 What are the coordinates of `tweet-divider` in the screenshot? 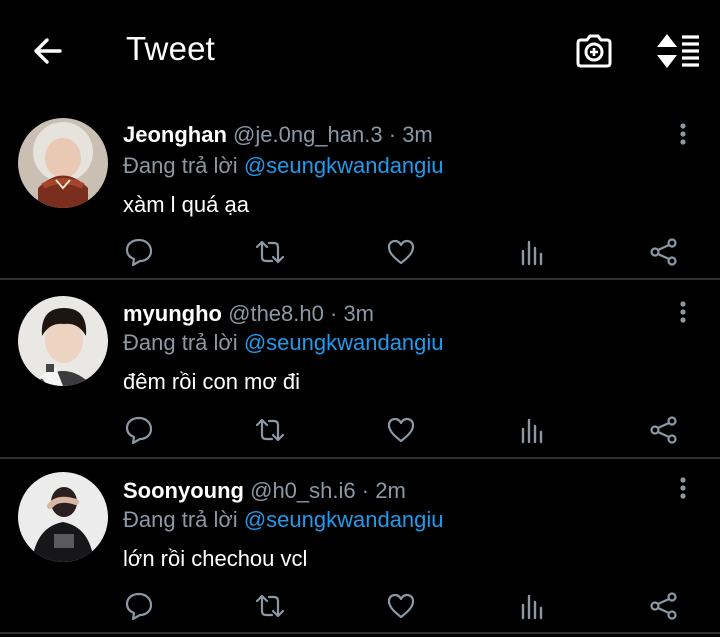 It's located at (360, 633).